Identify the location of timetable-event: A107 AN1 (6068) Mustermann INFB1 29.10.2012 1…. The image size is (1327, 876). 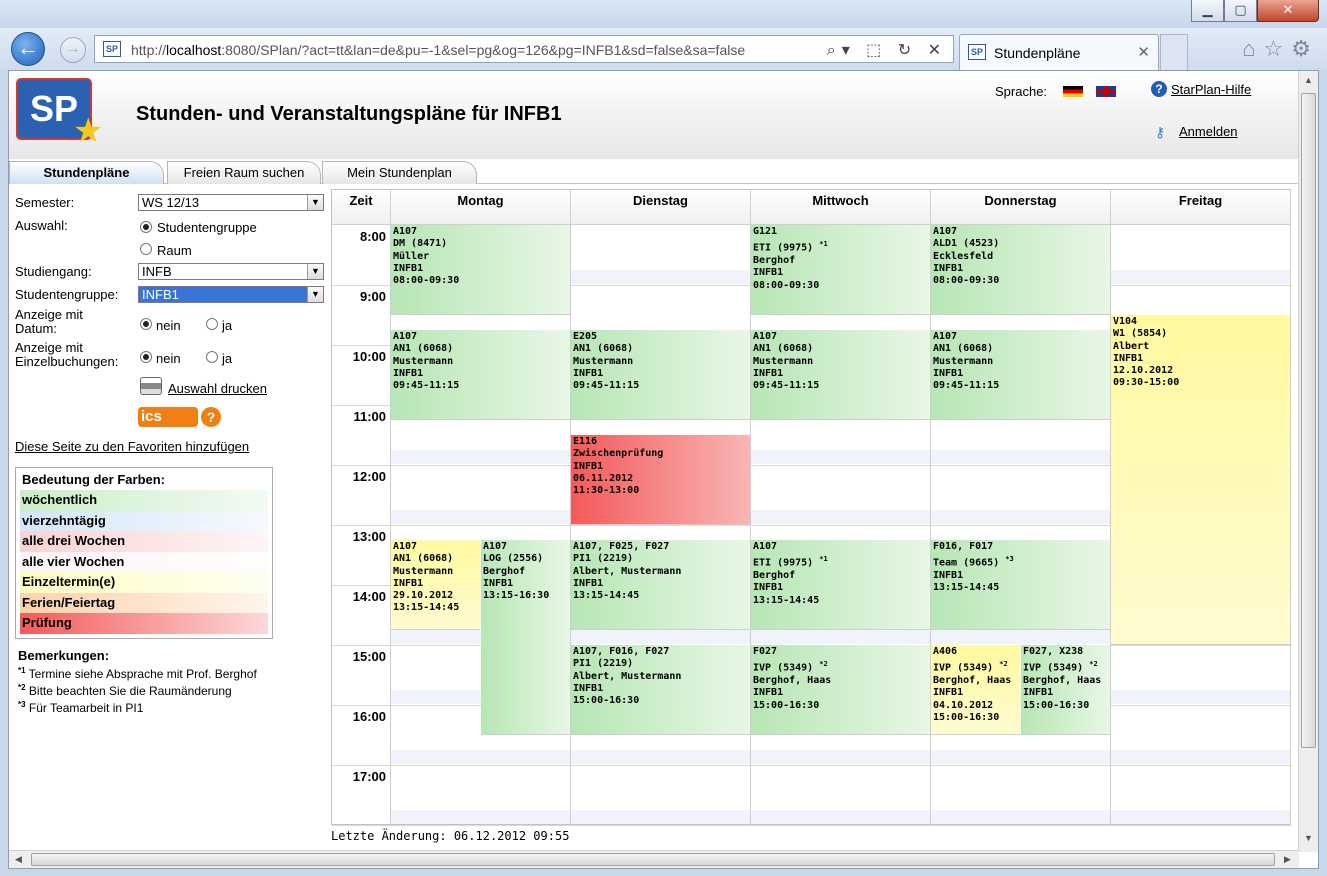
(435, 585).